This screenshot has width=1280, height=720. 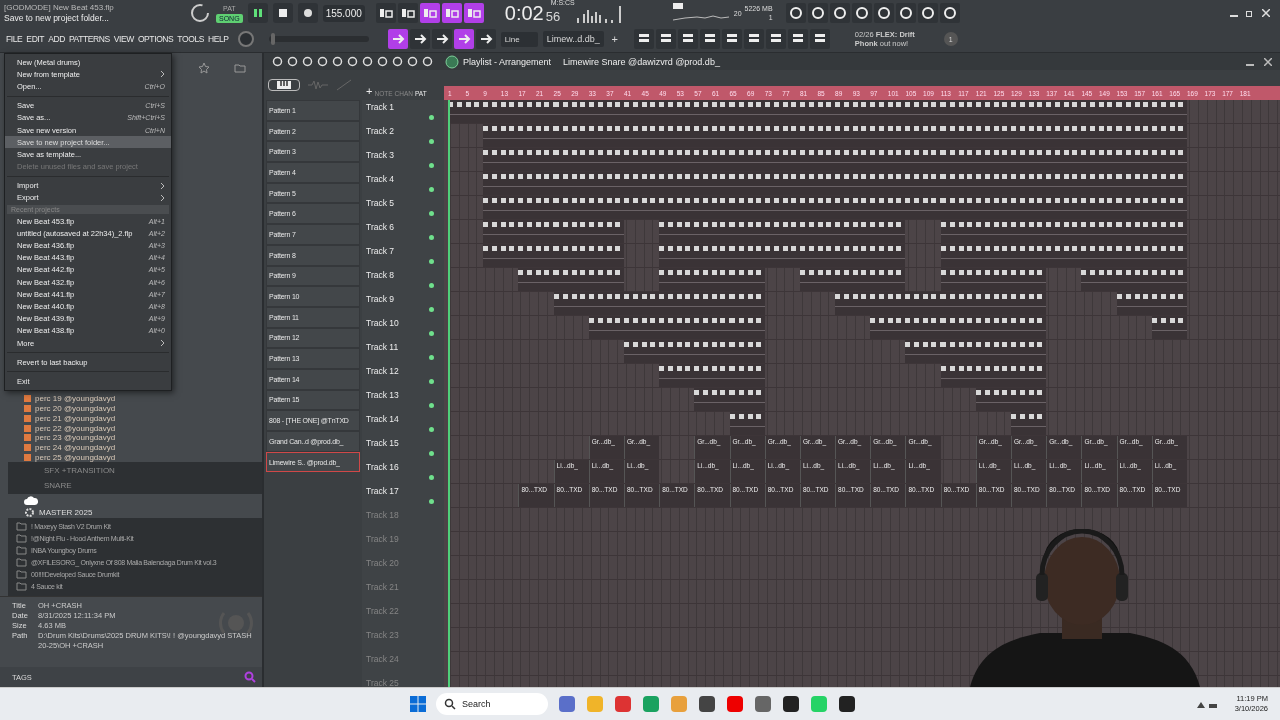 I want to click on menu-item: VIEW, so click(x=123, y=39).